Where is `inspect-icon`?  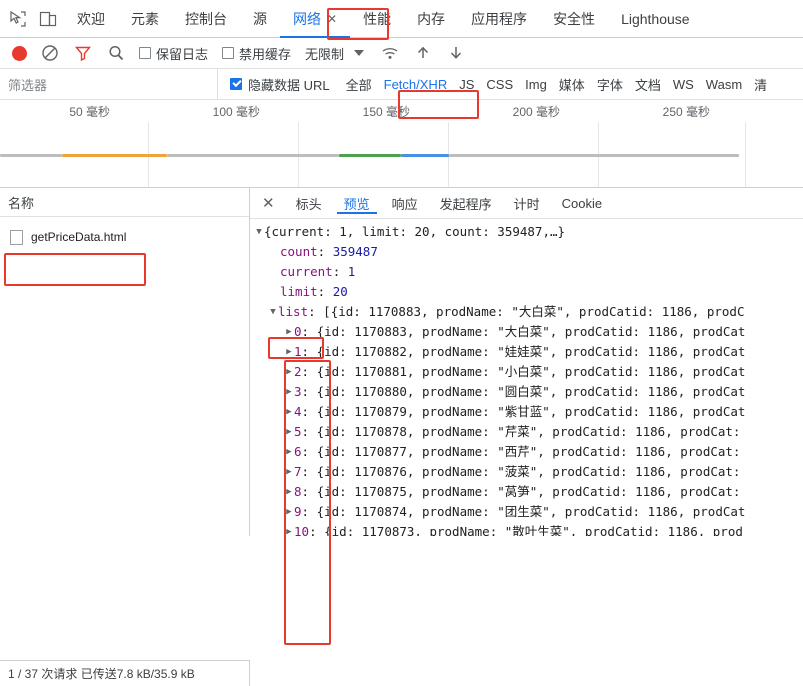
inspect-icon is located at coordinates (18, 19).